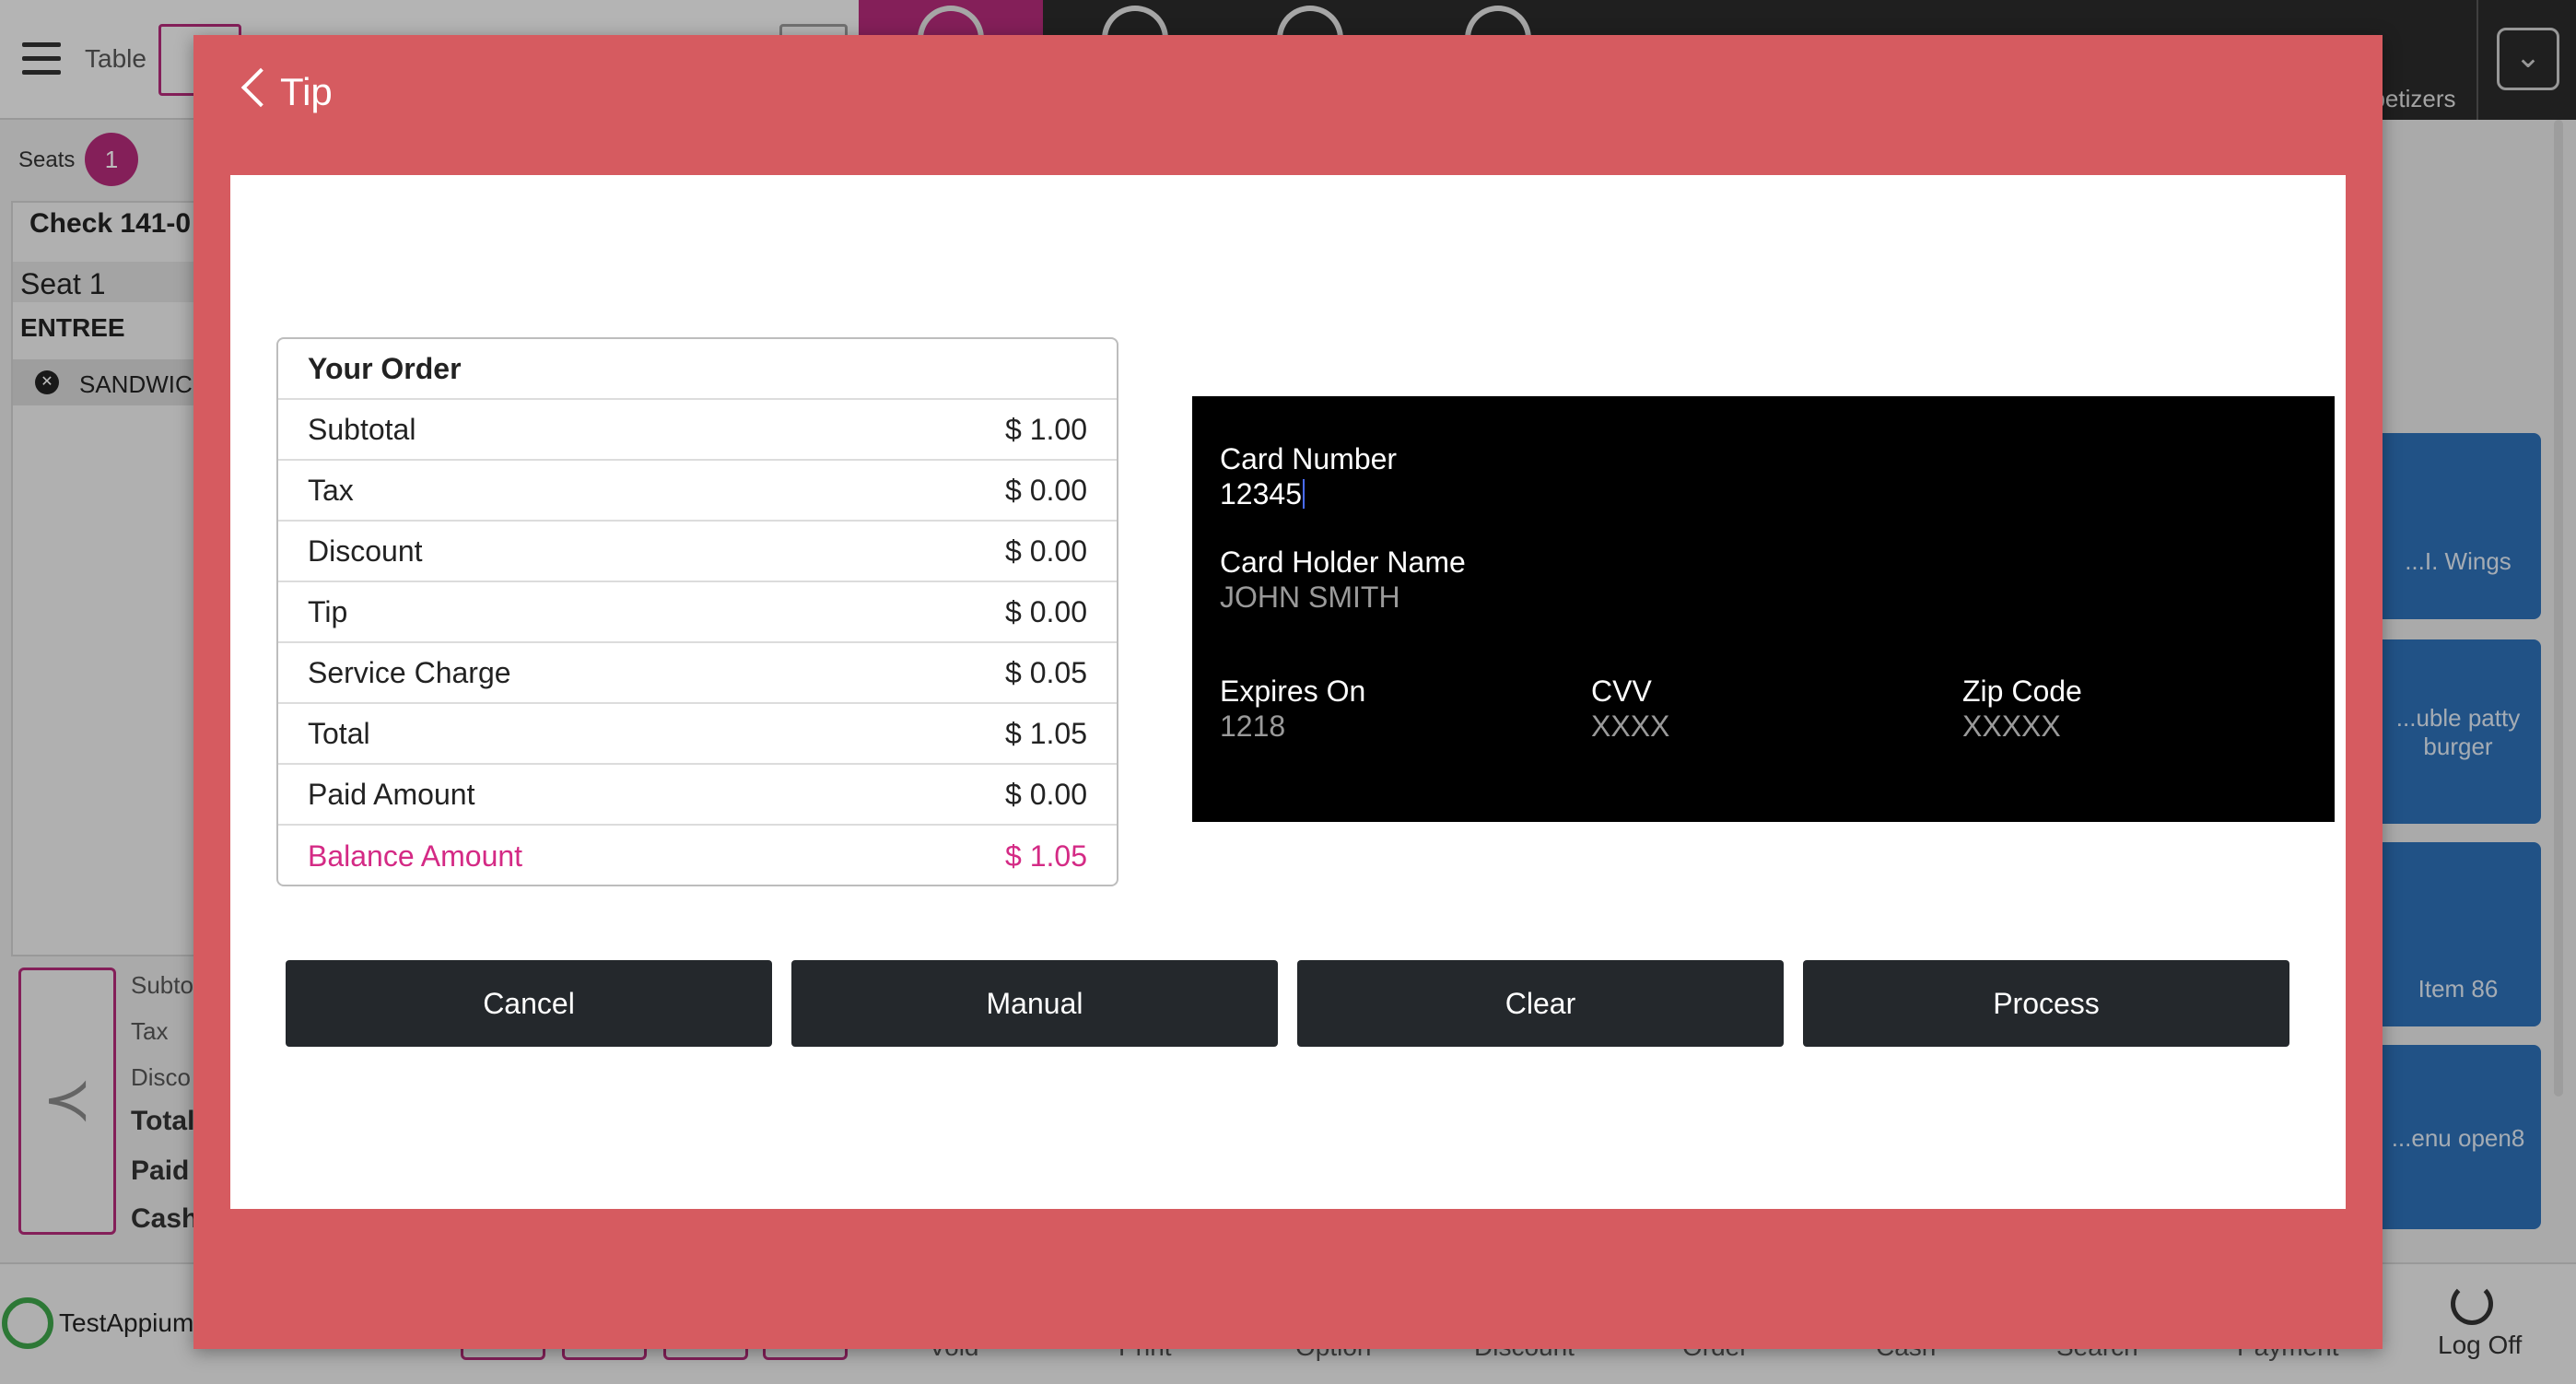 This screenshot has width=2576, height=1384. Describe the element at coordinates (328, 611) in the screenshot. I see `row-label: Tip` at that location.